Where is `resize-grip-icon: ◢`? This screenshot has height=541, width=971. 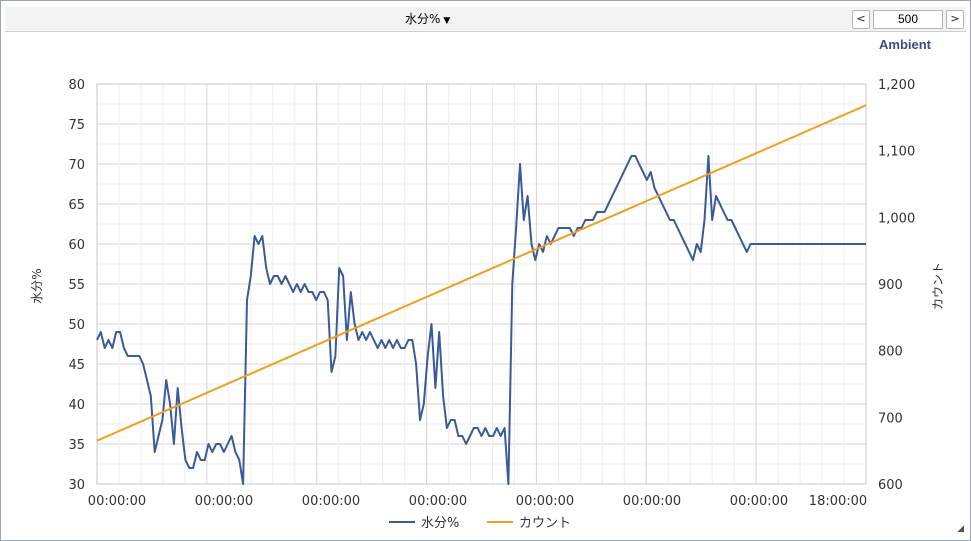
resize-grip-icon: ◢ is located at coordinates (960, 529).